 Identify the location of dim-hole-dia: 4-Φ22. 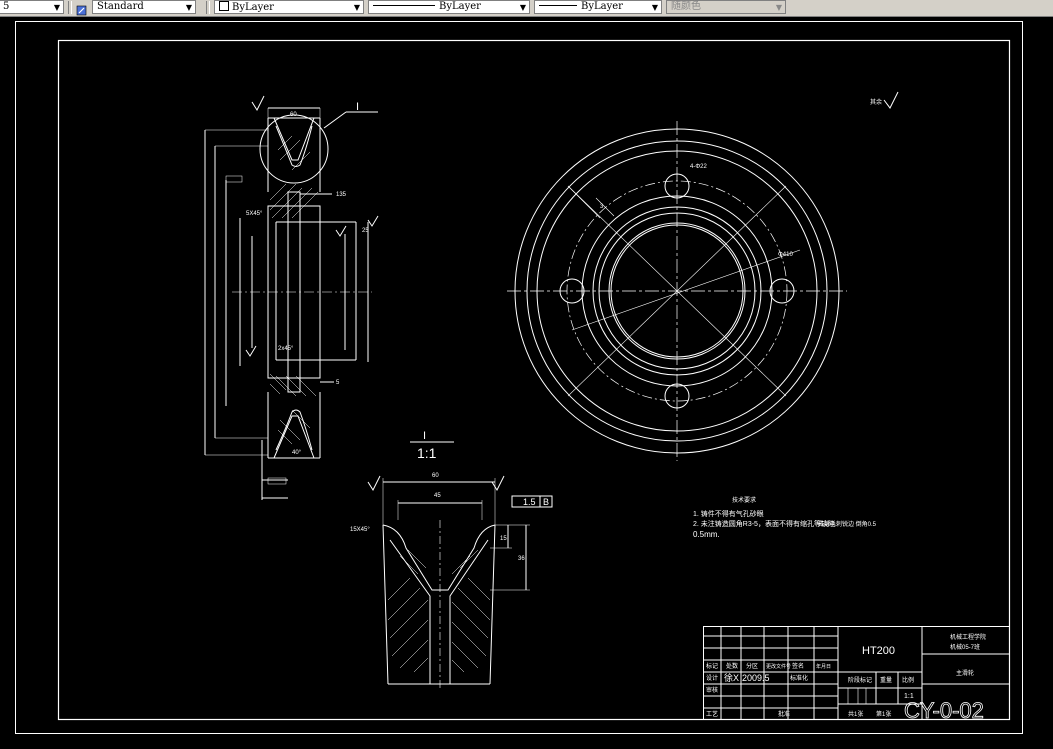
(698, 167).